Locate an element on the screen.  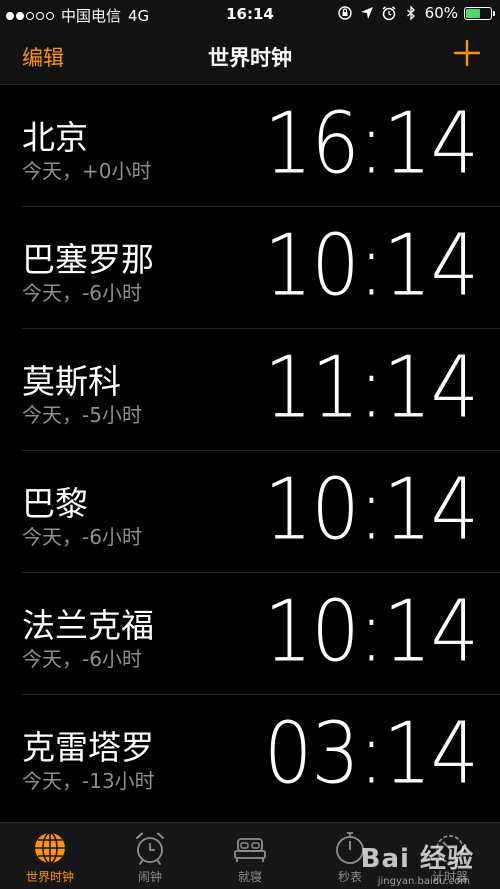
battery-icon is located at coordinates (479, 13).